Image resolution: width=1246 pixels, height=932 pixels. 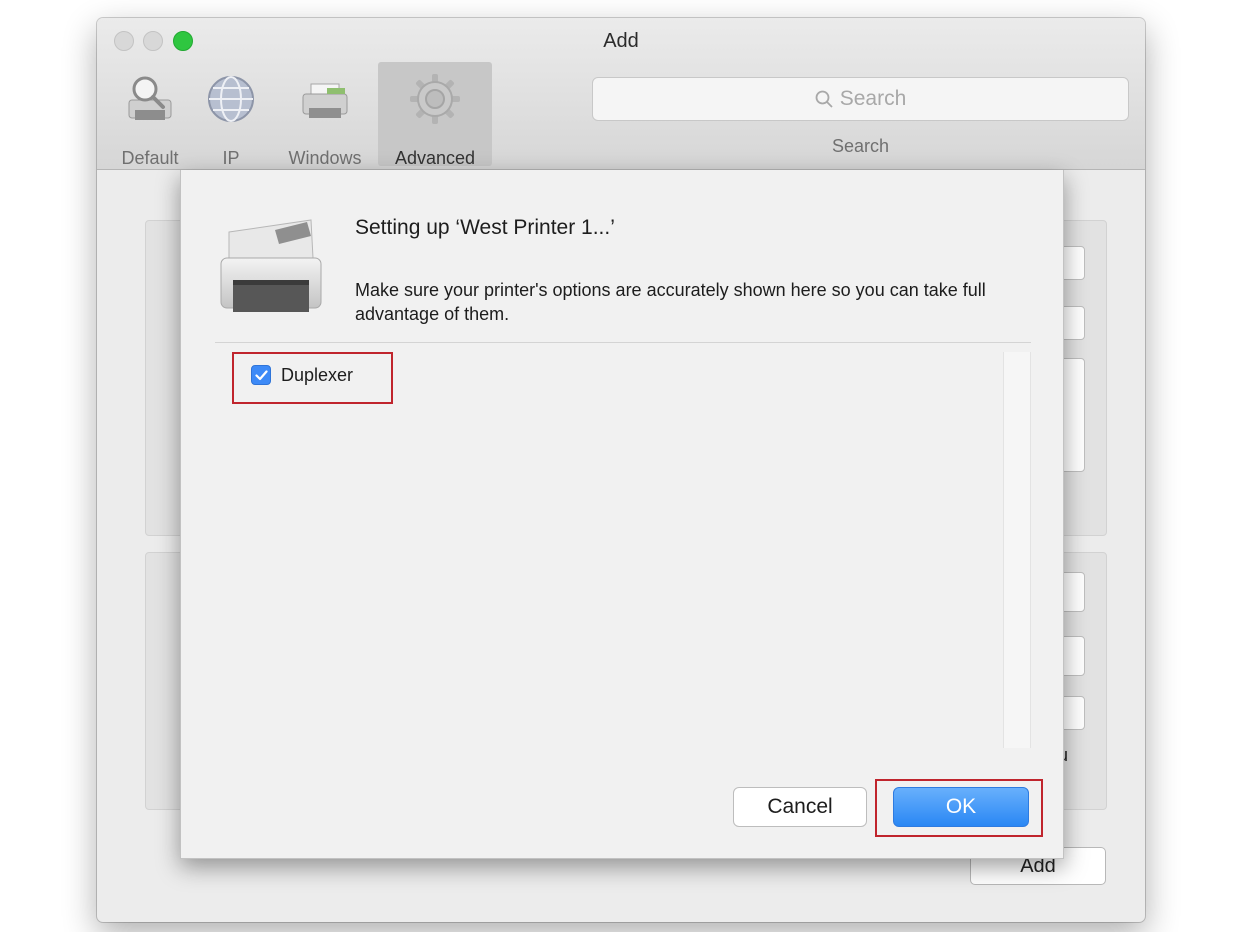 I want to click on gear-icon, so click(x=435, y=99).